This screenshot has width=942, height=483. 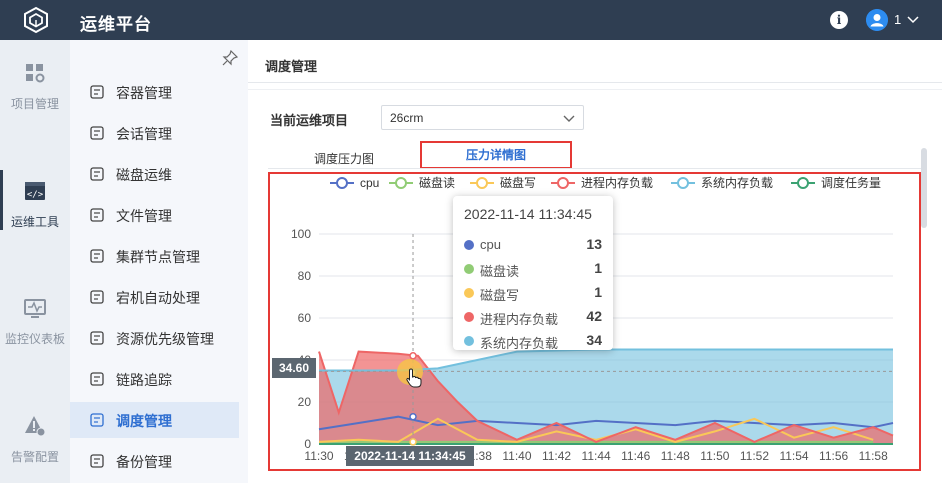 I want to click on tooltip-series-name: 磁盘读, so click(x=500, y=271).